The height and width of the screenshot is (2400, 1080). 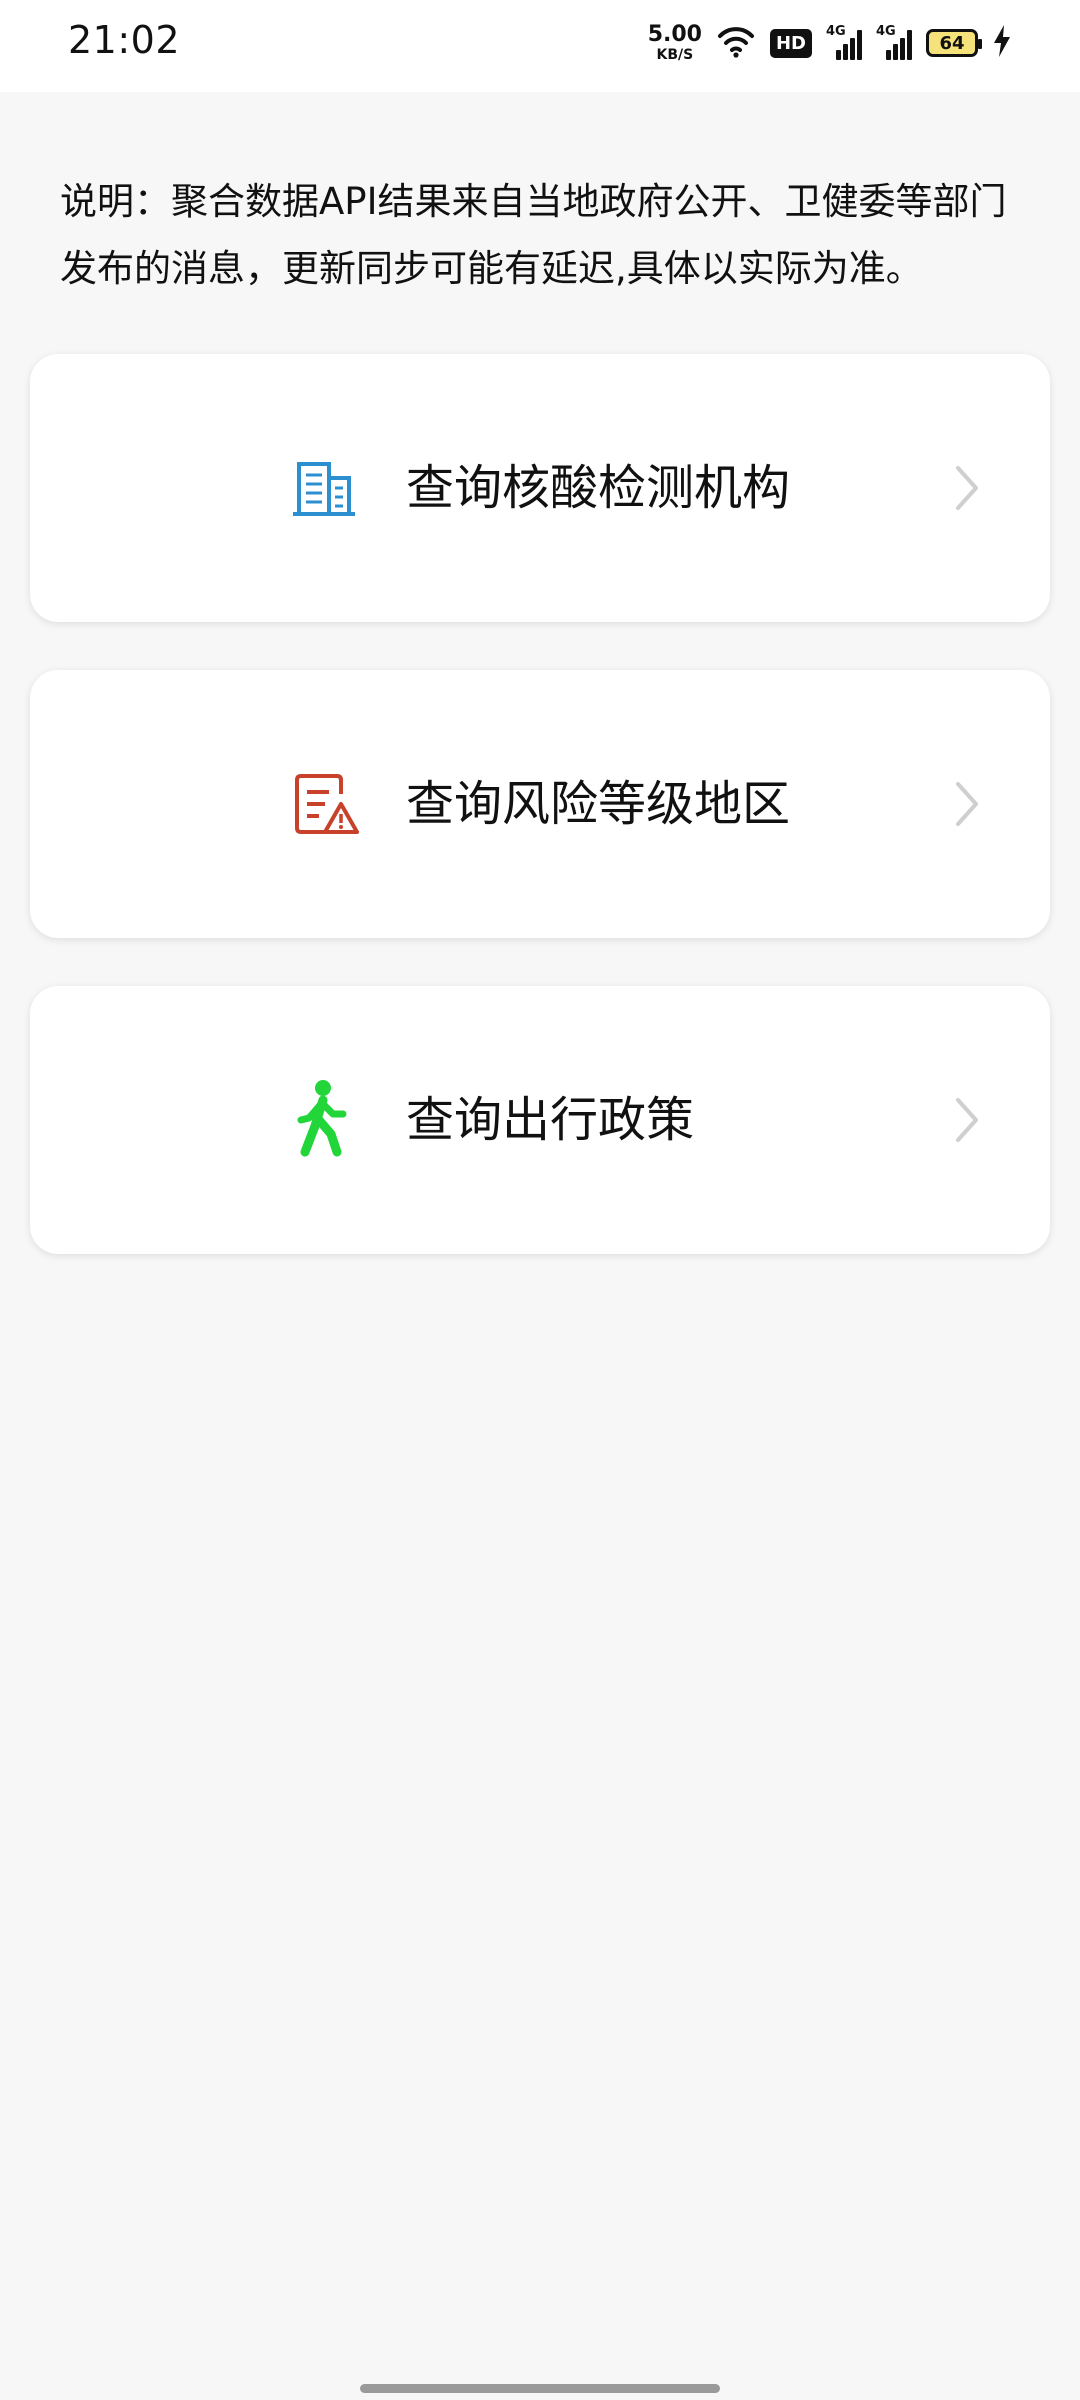 What do you see at coordinates (886, 31) in the screenshot?
I see `sim2-label: 4G` at bounding box center [886, 31].